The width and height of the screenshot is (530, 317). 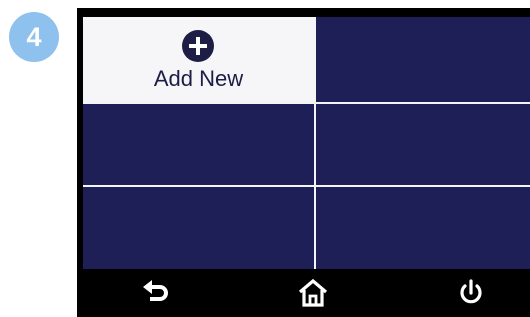 I want to click on tile-label: Add New, so click(x=198, y=78).